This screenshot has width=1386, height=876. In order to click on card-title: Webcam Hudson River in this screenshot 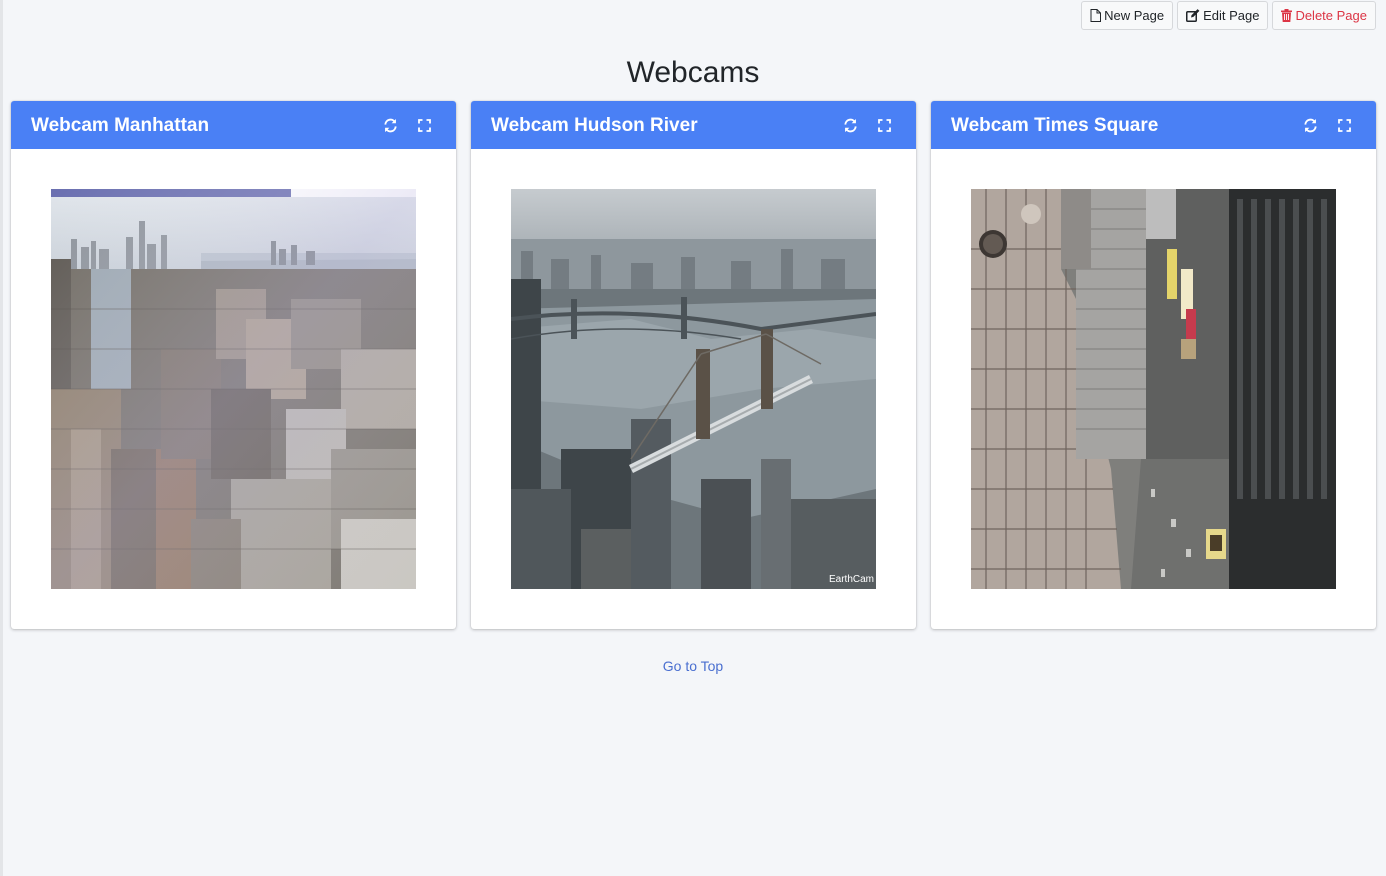, I will do `click(594, 125)`.